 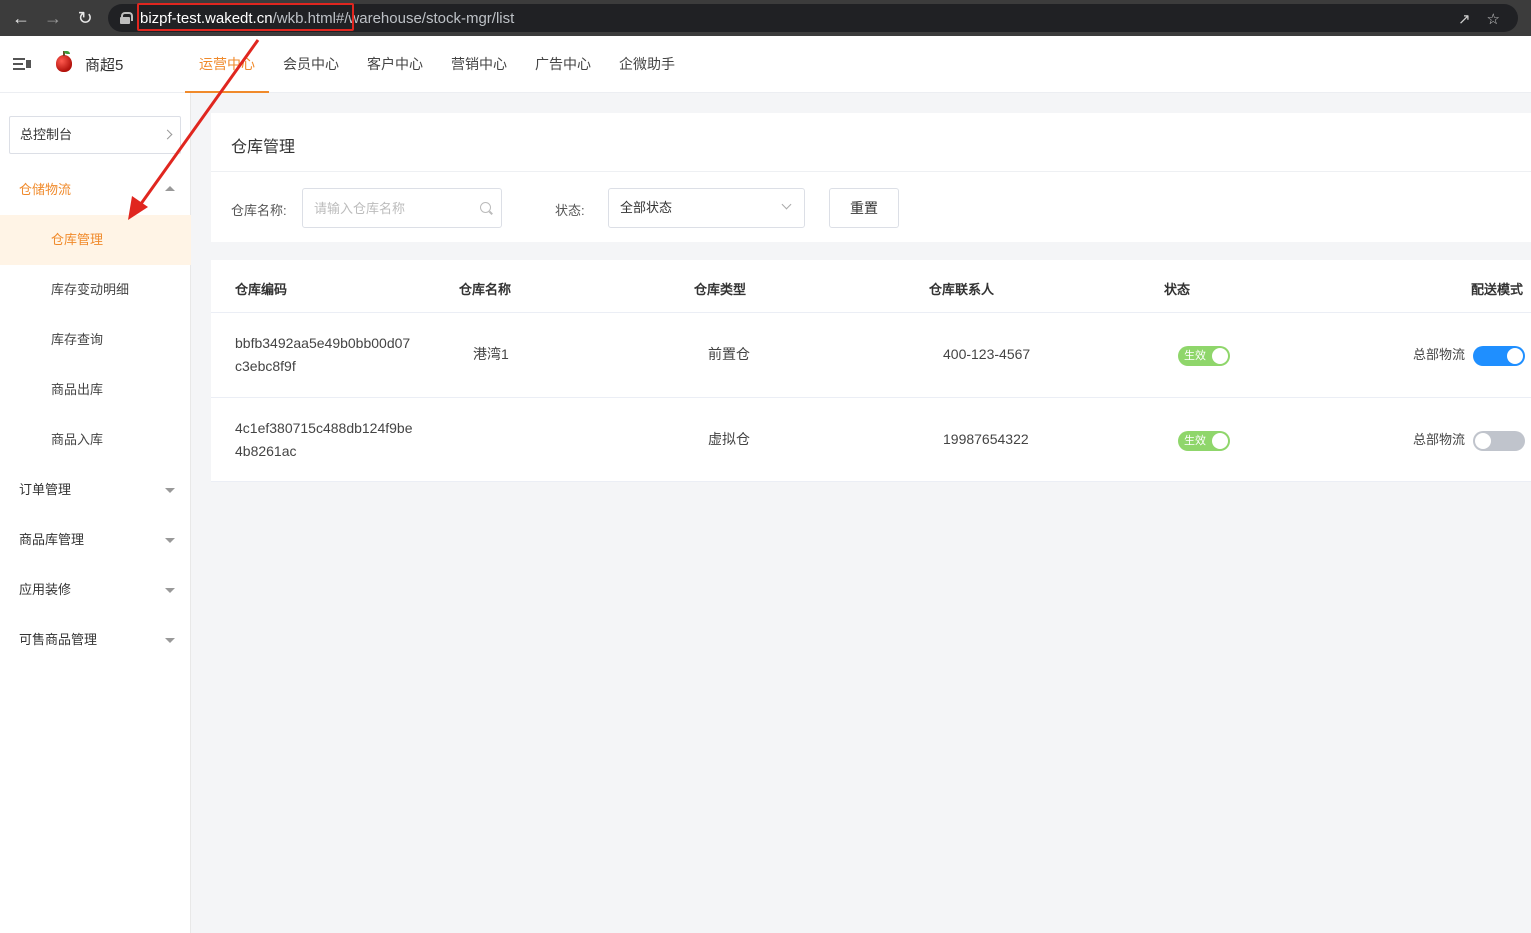 What do you see at coordinates (53, 18) in the screenshot?
I see `forward-icon: →` at bounding box center [53, 18].